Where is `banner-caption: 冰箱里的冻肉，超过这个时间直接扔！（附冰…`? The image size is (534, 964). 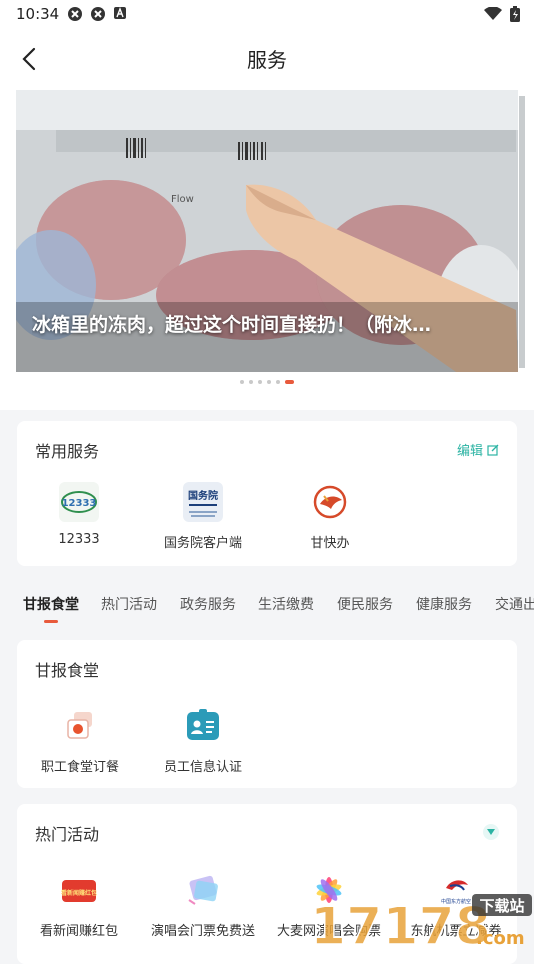
banner-caption: 冰箱里的冻肉，超过这个时间直接扔！（附冰… is located at coordinates (232, 325).